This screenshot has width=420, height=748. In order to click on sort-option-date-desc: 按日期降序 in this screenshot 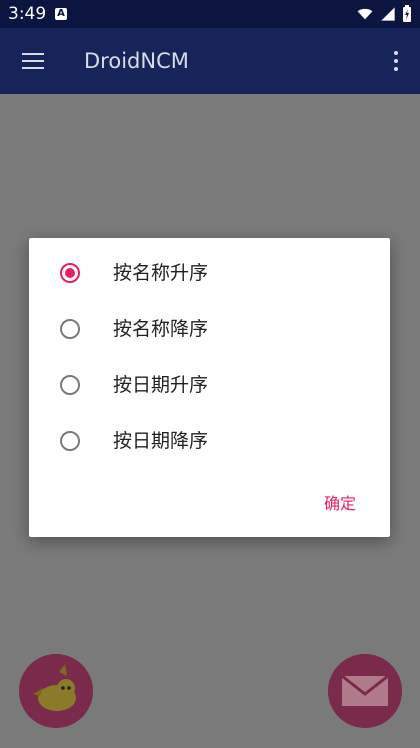, I will do `click(209, 443)`.